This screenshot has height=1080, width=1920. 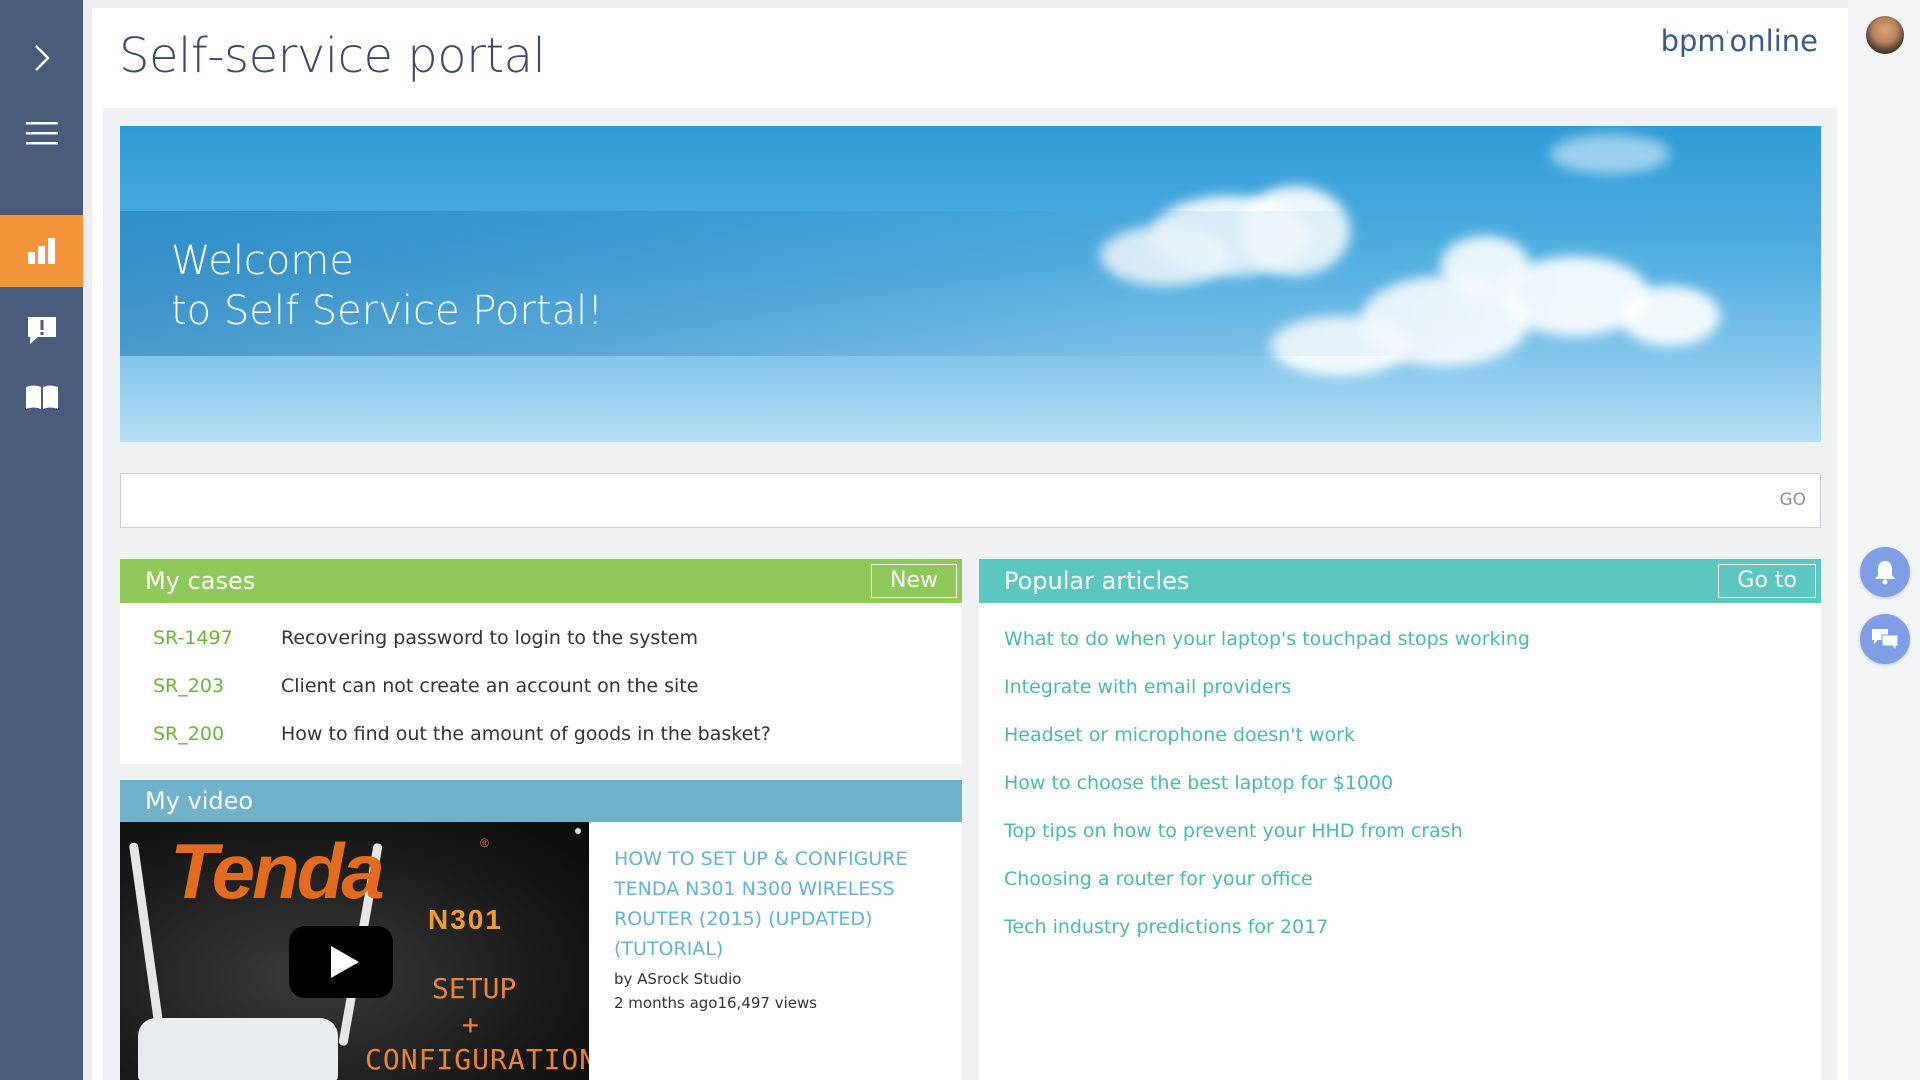 I want to click on sidebar-item-knowledge-base, so click(x=41, y=397).